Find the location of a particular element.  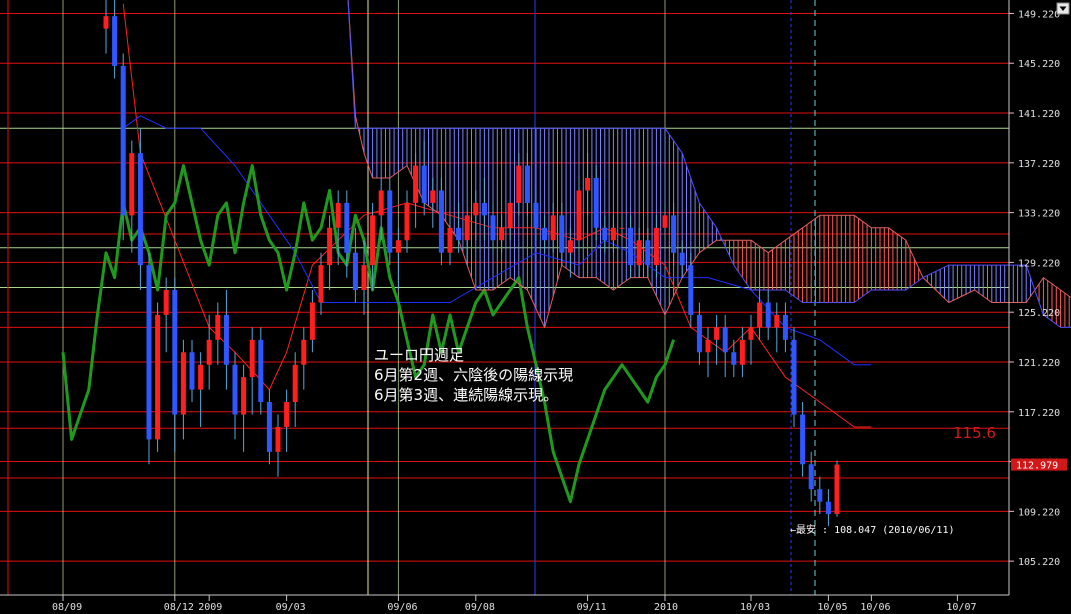

price-tick-label: 145.220 is located at coordinates (1039, 64).